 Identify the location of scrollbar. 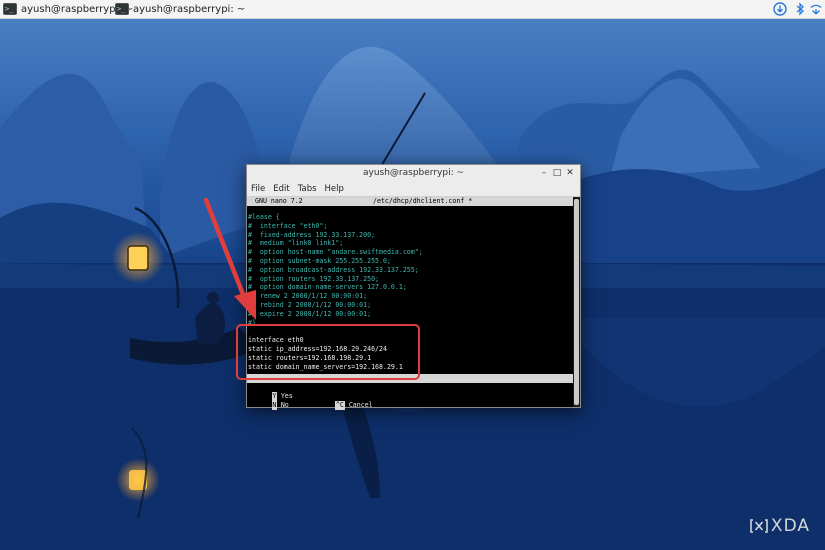
(576, 302).